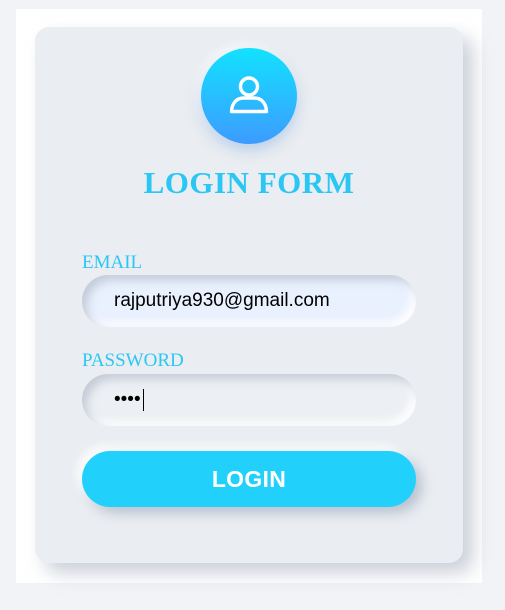  What do you see at coordinates (127, 399) in the screenshot?
I see `password-value: ••••` at bounding box center [127, 399].